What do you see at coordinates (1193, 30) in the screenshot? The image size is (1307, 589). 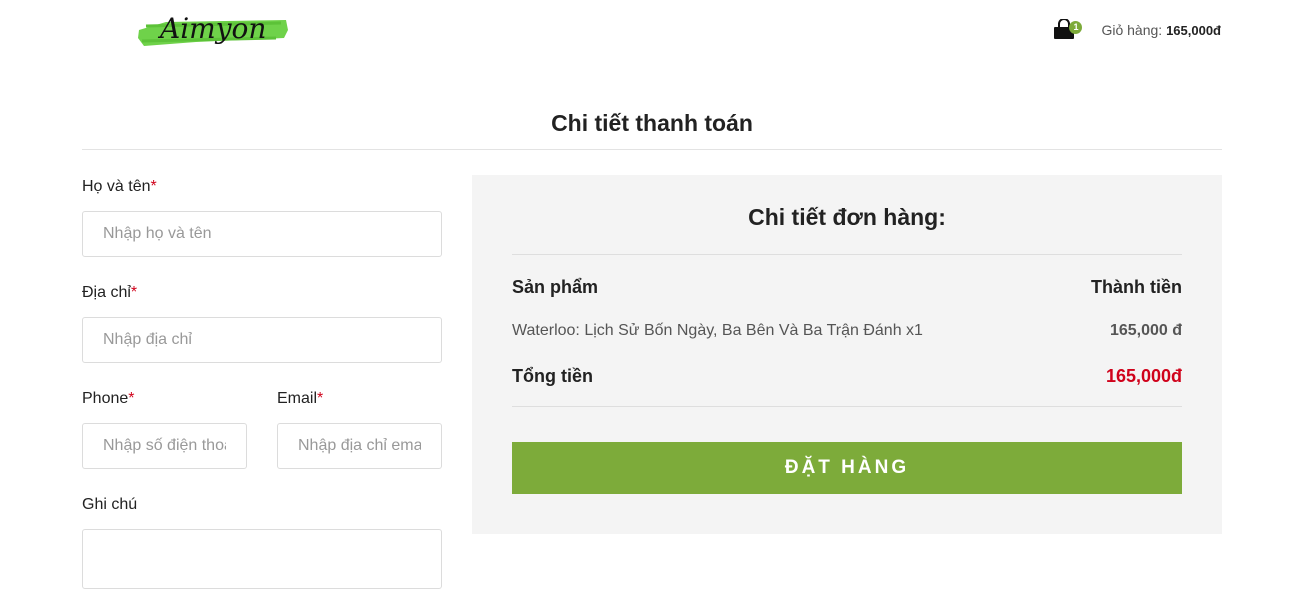 I see `cart-total: 165,000đ` at bounding box center [1193, 30].